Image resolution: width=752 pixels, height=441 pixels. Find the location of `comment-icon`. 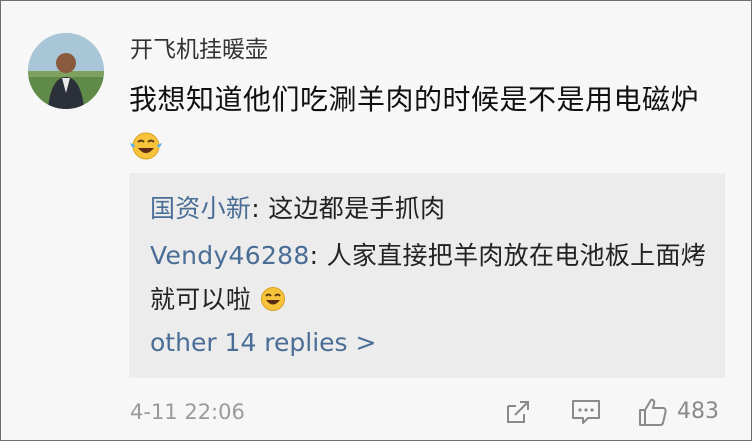

comment-icon is located at coordinates (586, 412).